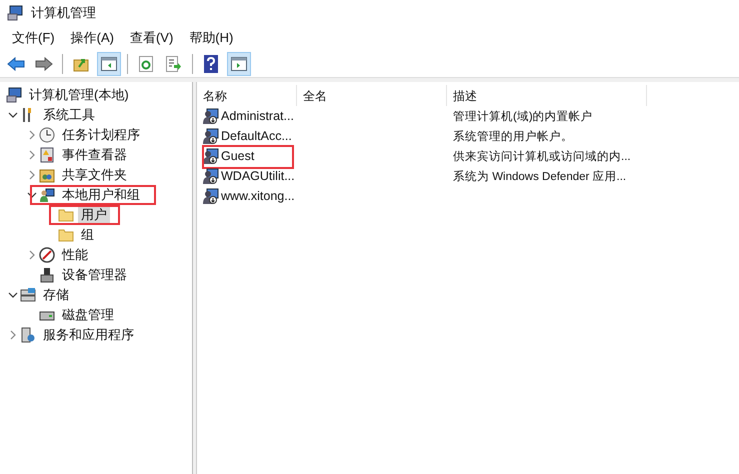 This screenshot has width=739, height=474. I want to click on table-cell-text: Guest, so click(237, 156).